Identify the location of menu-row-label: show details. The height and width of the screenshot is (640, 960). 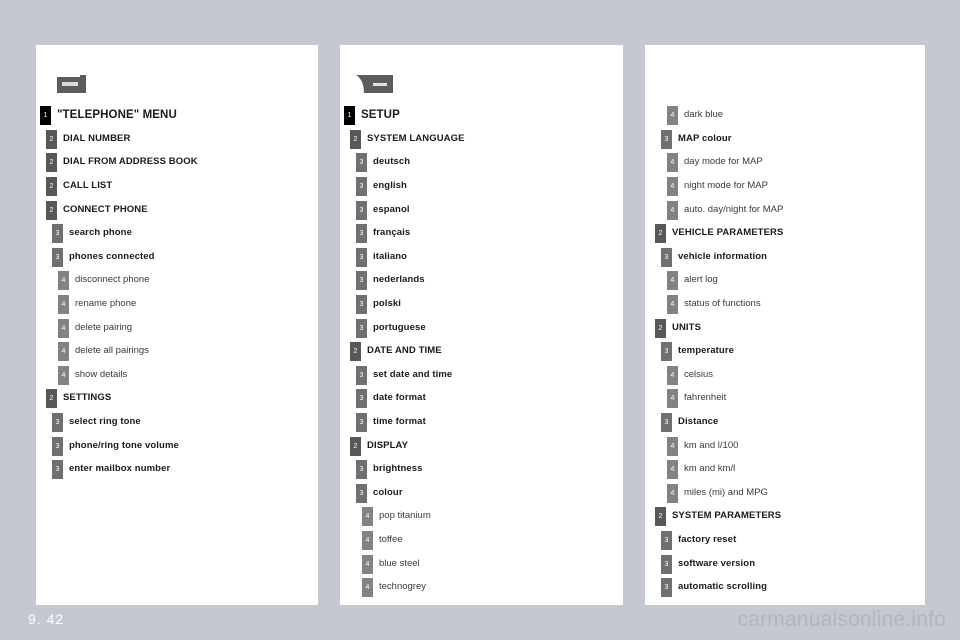
(101, 374).